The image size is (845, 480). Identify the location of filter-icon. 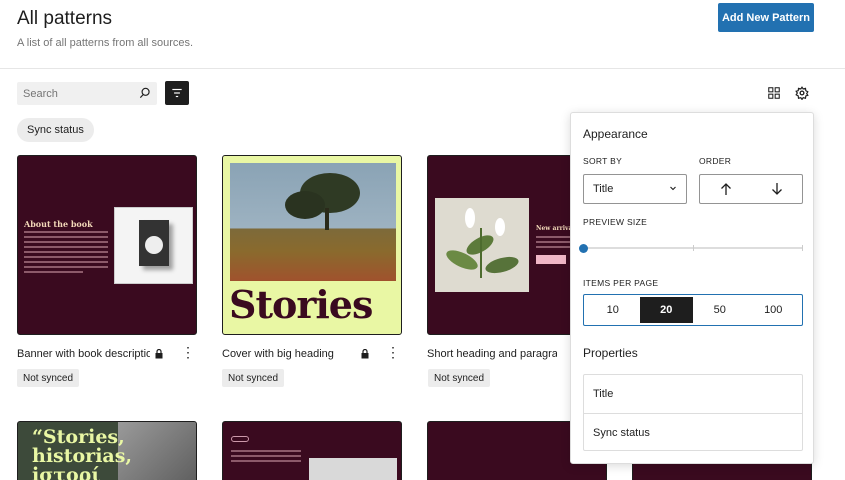
(177, 93).